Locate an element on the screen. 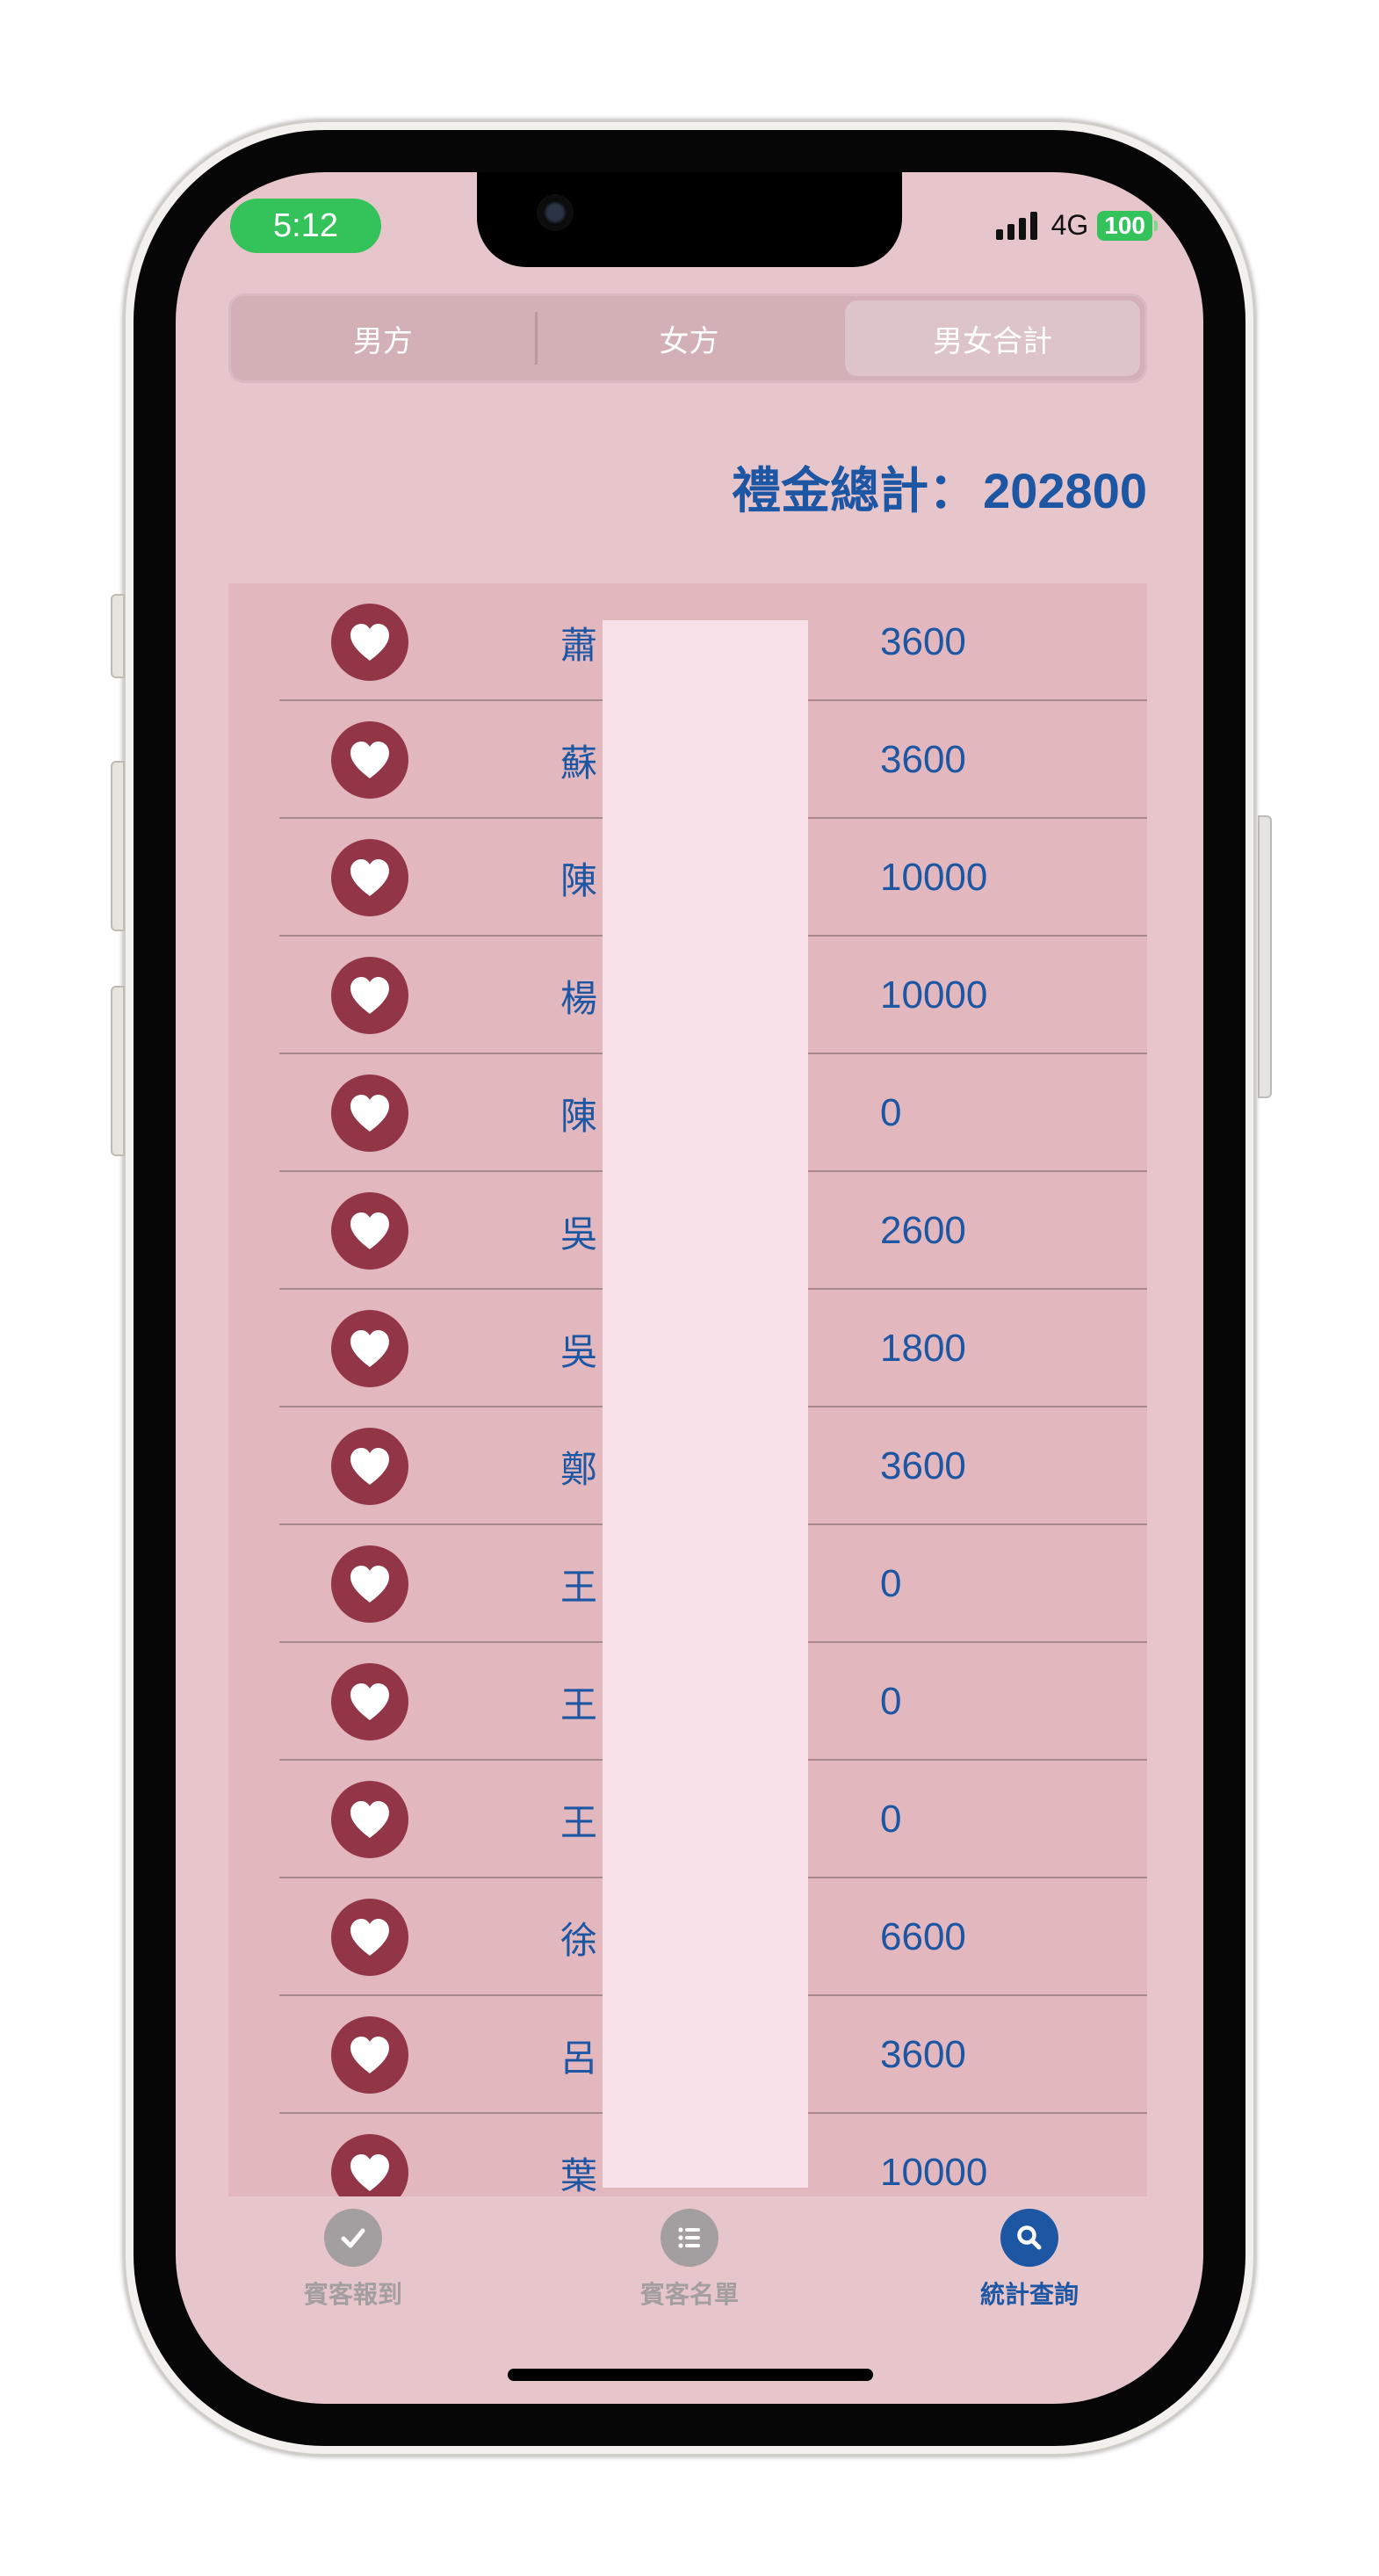  segment-combined: 男女合計 is located at coordinates (993, 338).